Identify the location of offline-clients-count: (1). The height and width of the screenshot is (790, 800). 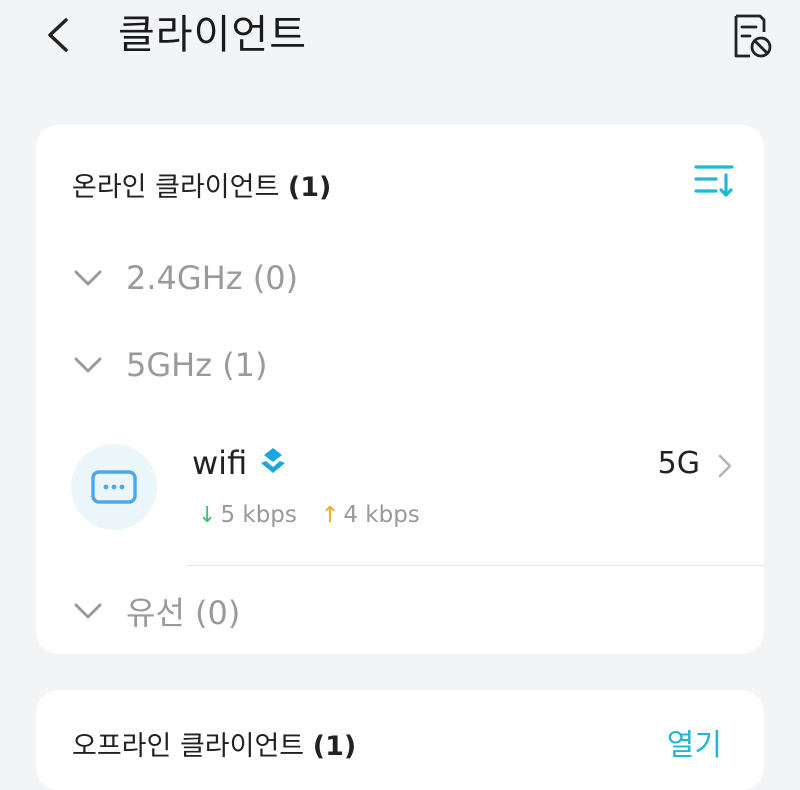
(334, 746).